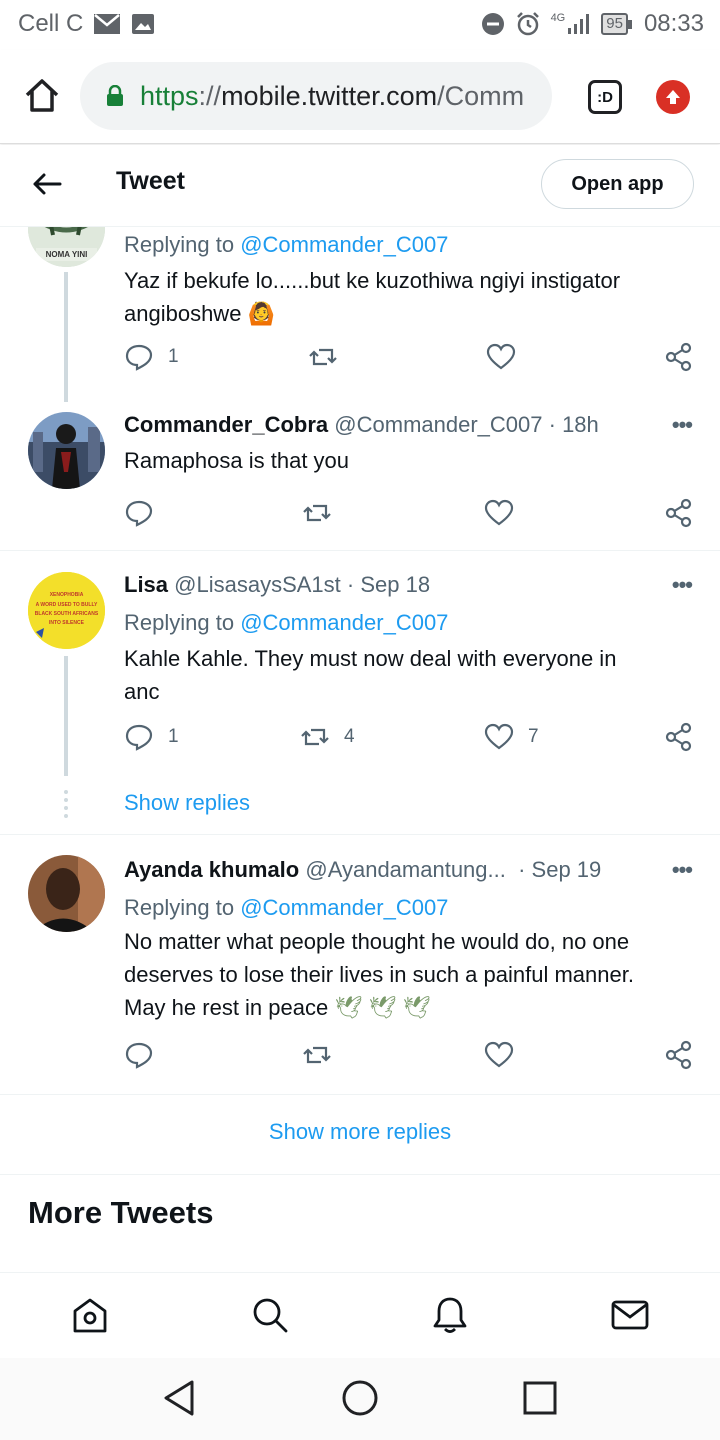 This screenshot has width=720, height=1440. Describe the element at coordinates (261, 313) in the screenshot. I see `emoji: 🙆` at that location.